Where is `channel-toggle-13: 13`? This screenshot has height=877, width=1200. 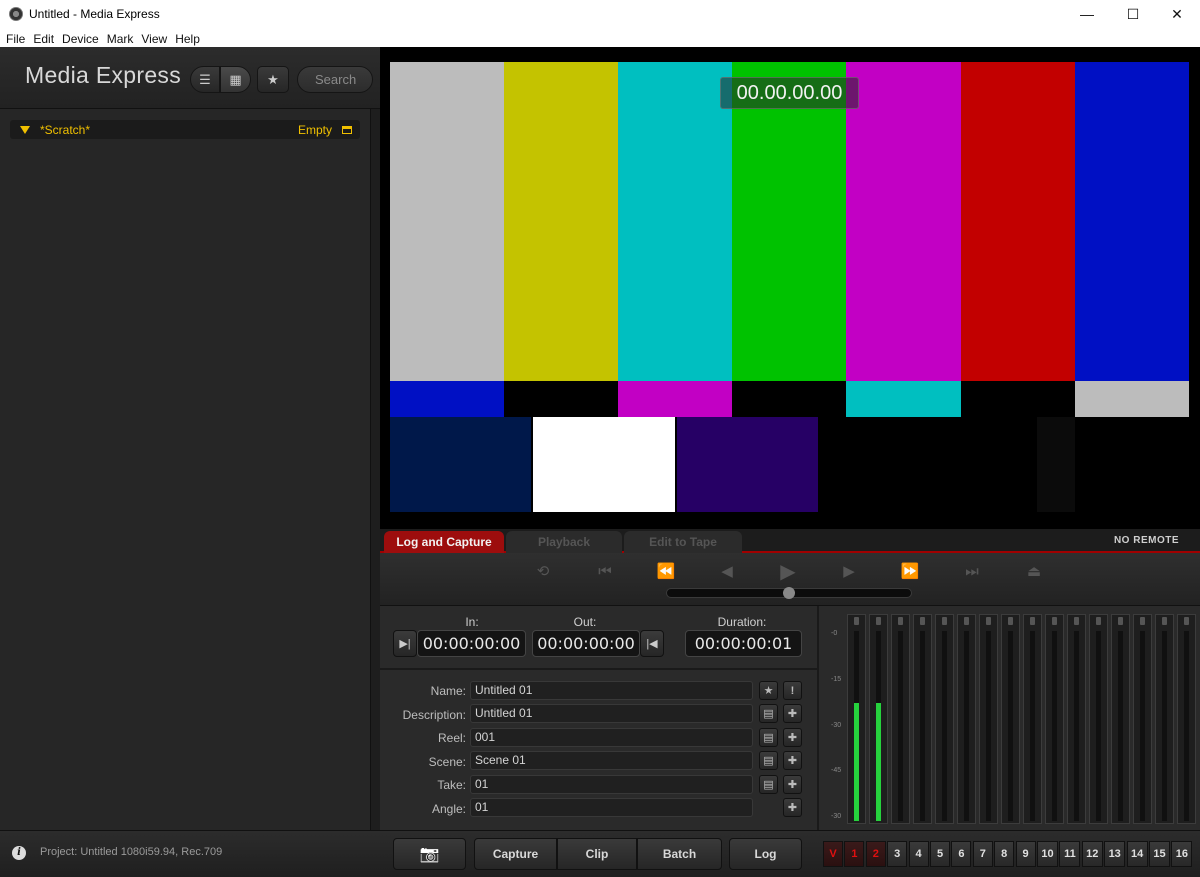
channel-toggle-13: 13 is located at coordinates (1115, 854).